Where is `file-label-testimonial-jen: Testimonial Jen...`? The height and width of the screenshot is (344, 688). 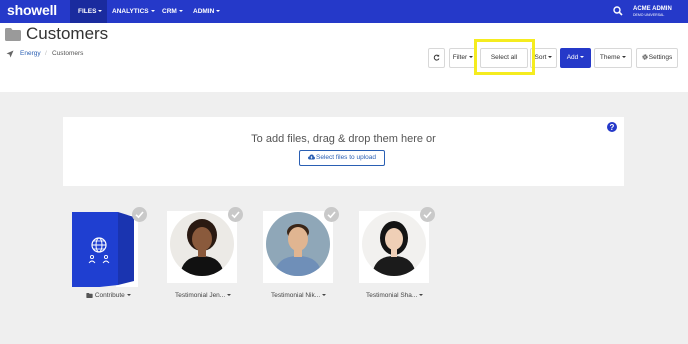
file-label-testimonial-jen: Testimonial Jen... is located at coordinates (203, 295).